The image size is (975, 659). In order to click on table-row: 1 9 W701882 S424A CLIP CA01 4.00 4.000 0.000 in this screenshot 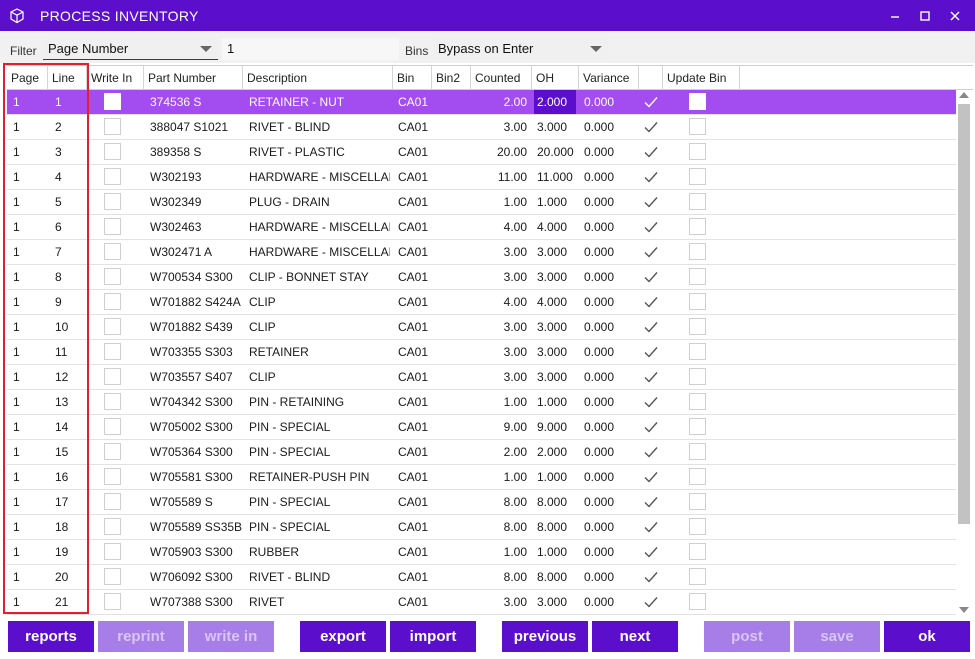, I will do `click(481, 302)`.